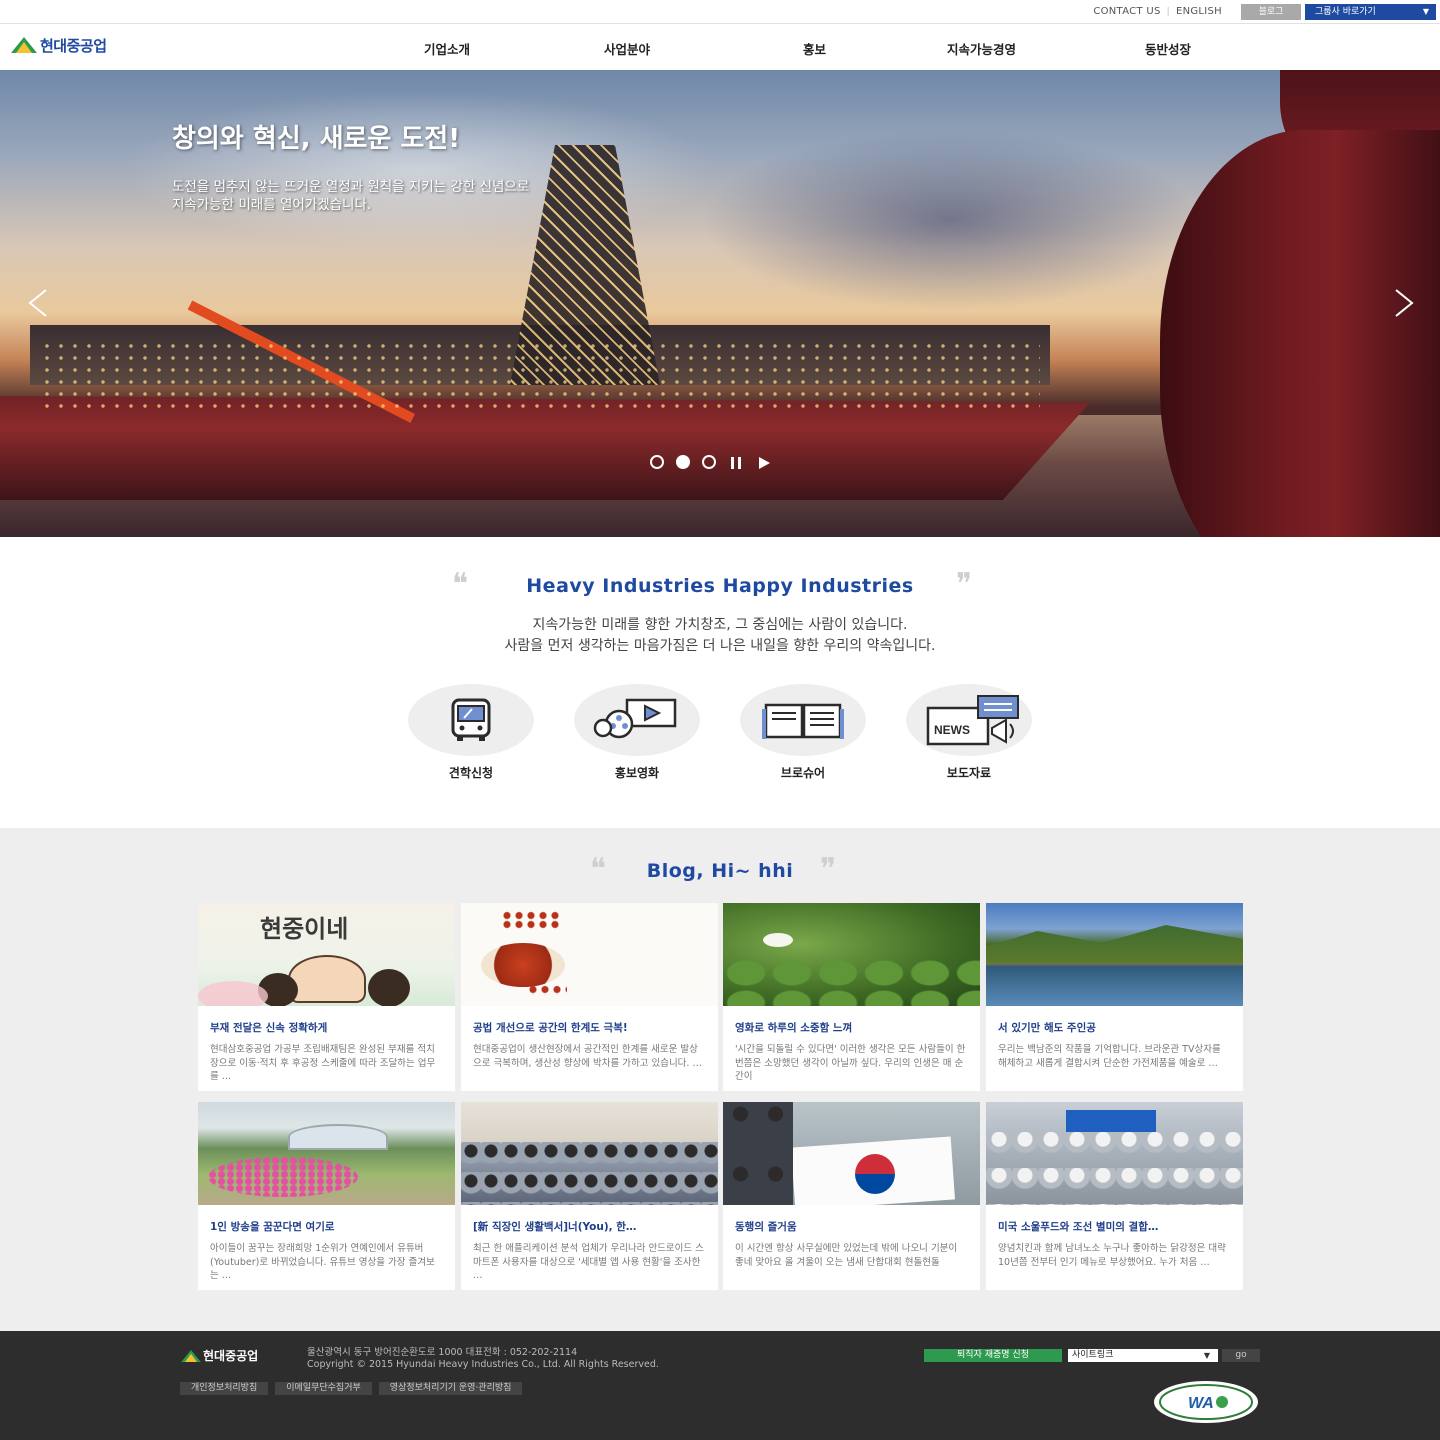  I want to click on quick-links: 견학신청 홍보영화 브로슈어 NEWS 보도자료, so click(723, 734).